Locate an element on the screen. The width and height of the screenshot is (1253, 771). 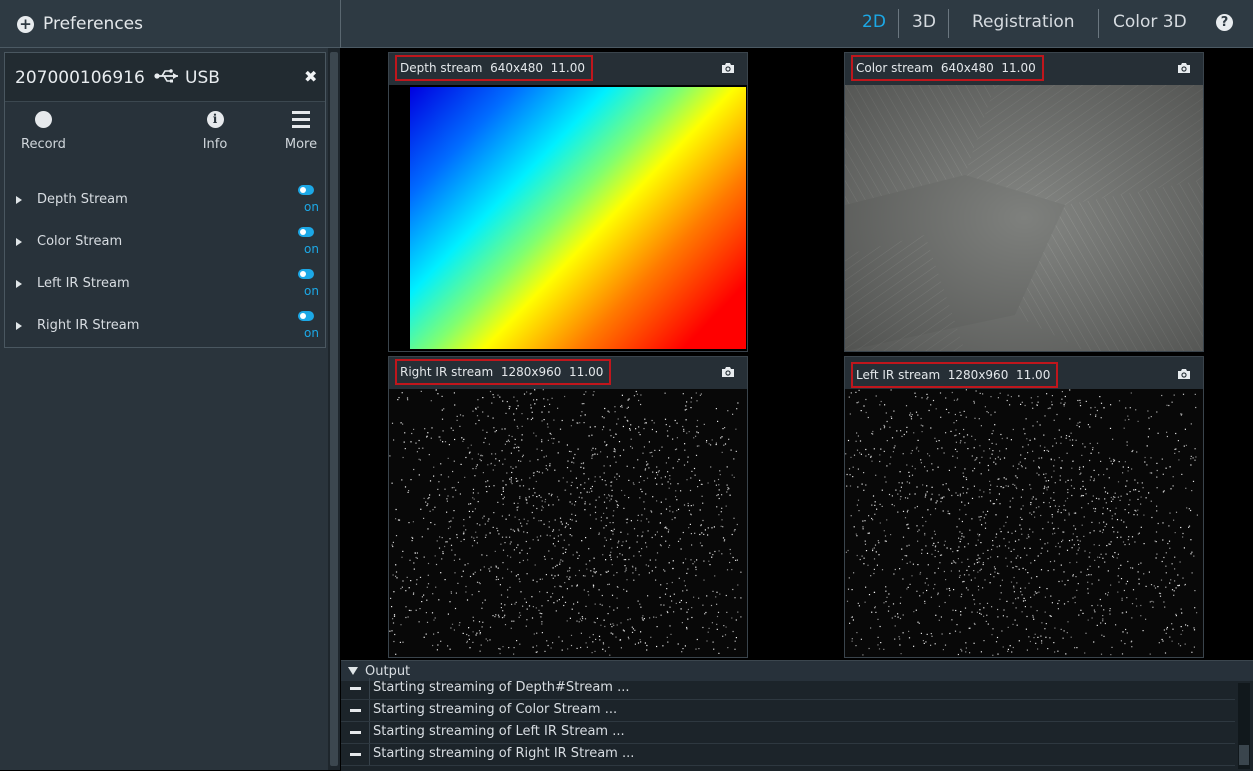
viewer-title: Color stream 640x480 11.00 is located at coordinates (947, 68).